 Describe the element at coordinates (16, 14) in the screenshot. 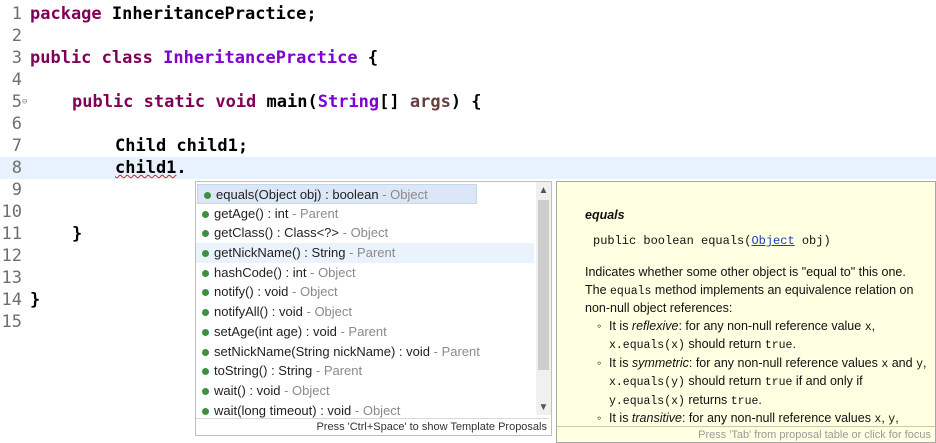

I see `line-number: 1` at that location.